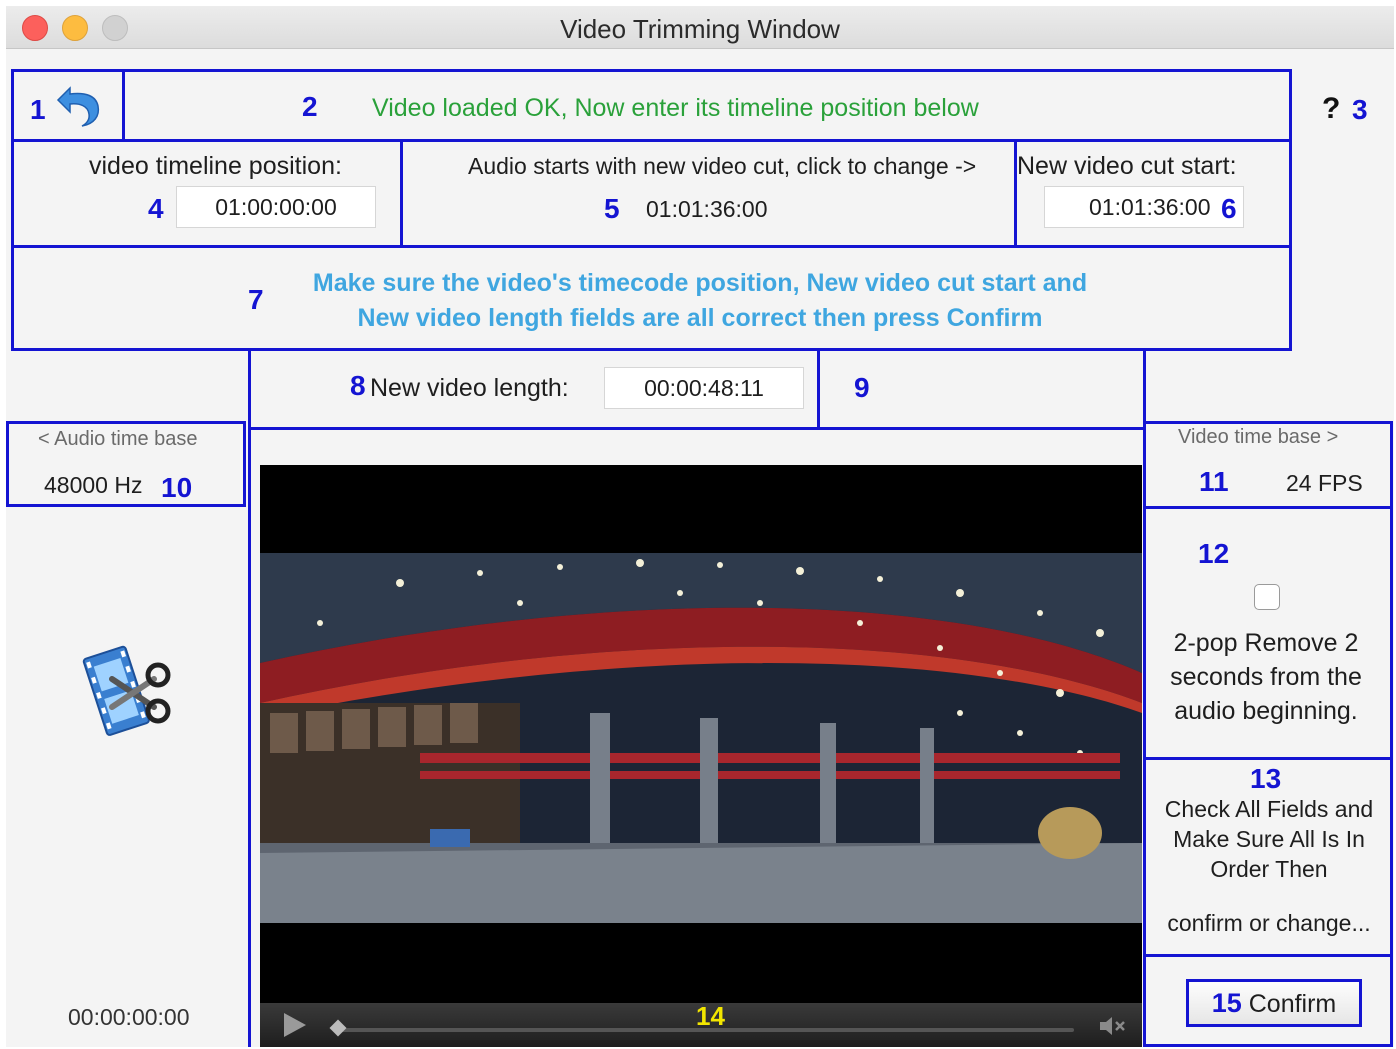  I want to click on player-controls: 14, so click(701, 1024).